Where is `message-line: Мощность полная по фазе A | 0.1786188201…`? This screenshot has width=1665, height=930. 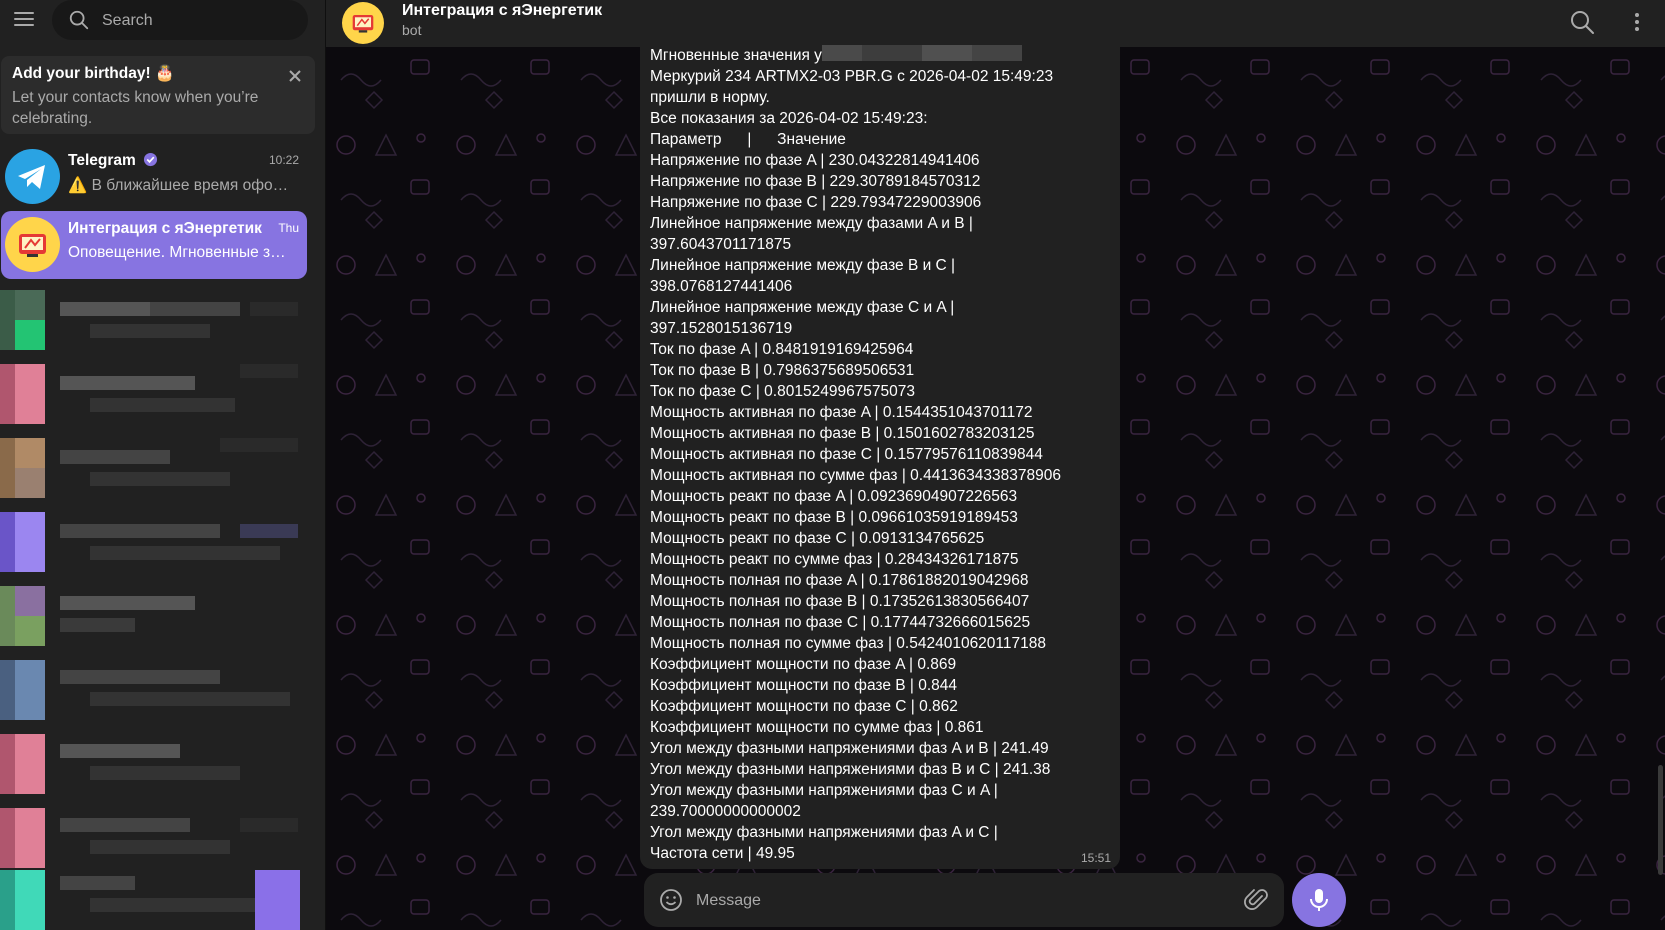
message-line: Мощность полная по фазе A | 0.1786188201… is located at coordinates (839, 580).